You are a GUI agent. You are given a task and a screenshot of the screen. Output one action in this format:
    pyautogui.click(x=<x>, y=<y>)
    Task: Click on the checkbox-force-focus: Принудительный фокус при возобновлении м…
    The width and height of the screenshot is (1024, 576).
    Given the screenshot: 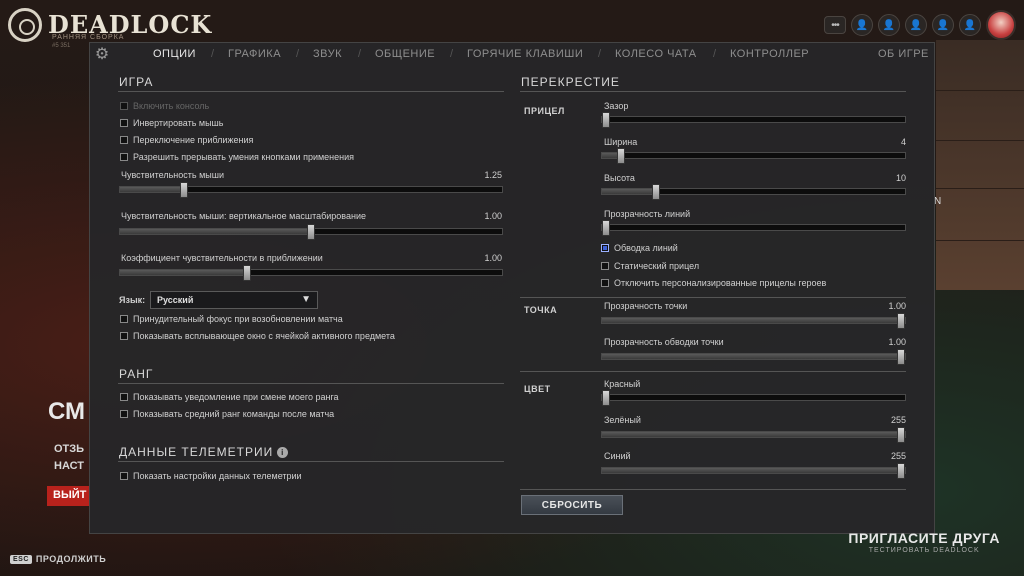 What is the action you would take?
    pyautogui.click(x=231, y=319)
    